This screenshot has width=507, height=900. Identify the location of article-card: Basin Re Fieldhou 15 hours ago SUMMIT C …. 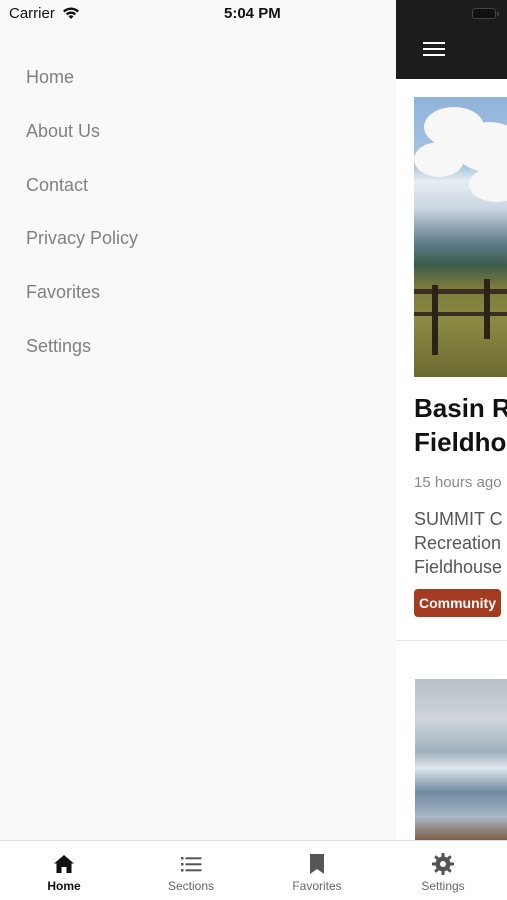
(451, 359).